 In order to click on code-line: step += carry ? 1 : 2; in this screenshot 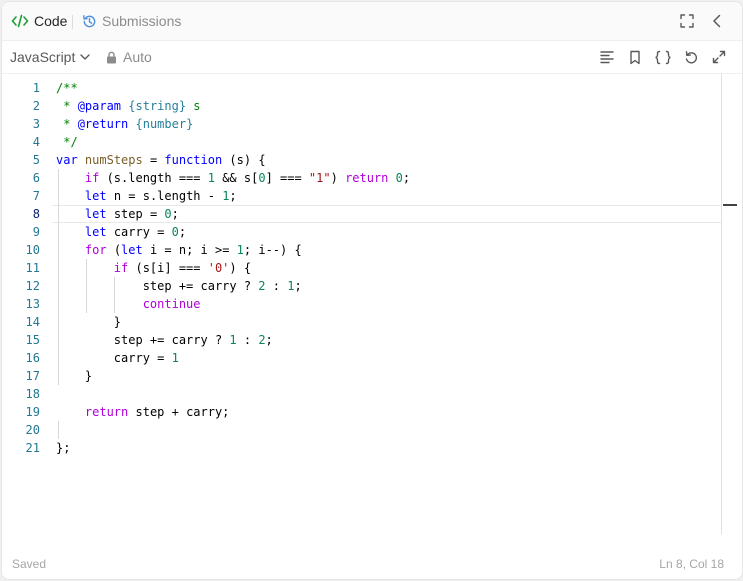, I will do `click(164, 340)`.